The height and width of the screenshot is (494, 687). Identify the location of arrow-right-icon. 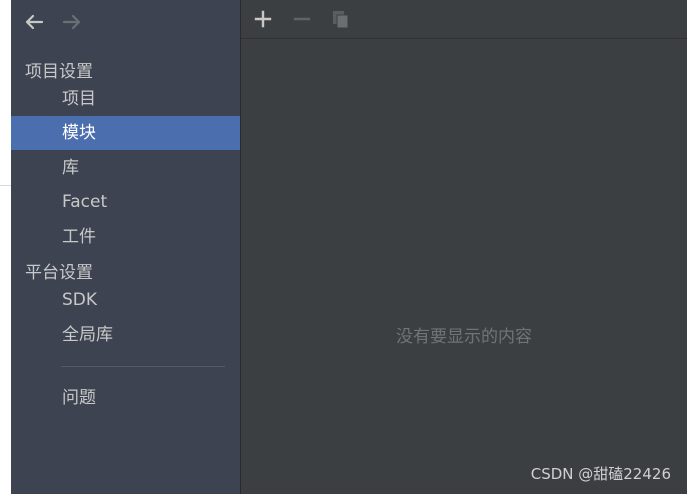
(71, 22).